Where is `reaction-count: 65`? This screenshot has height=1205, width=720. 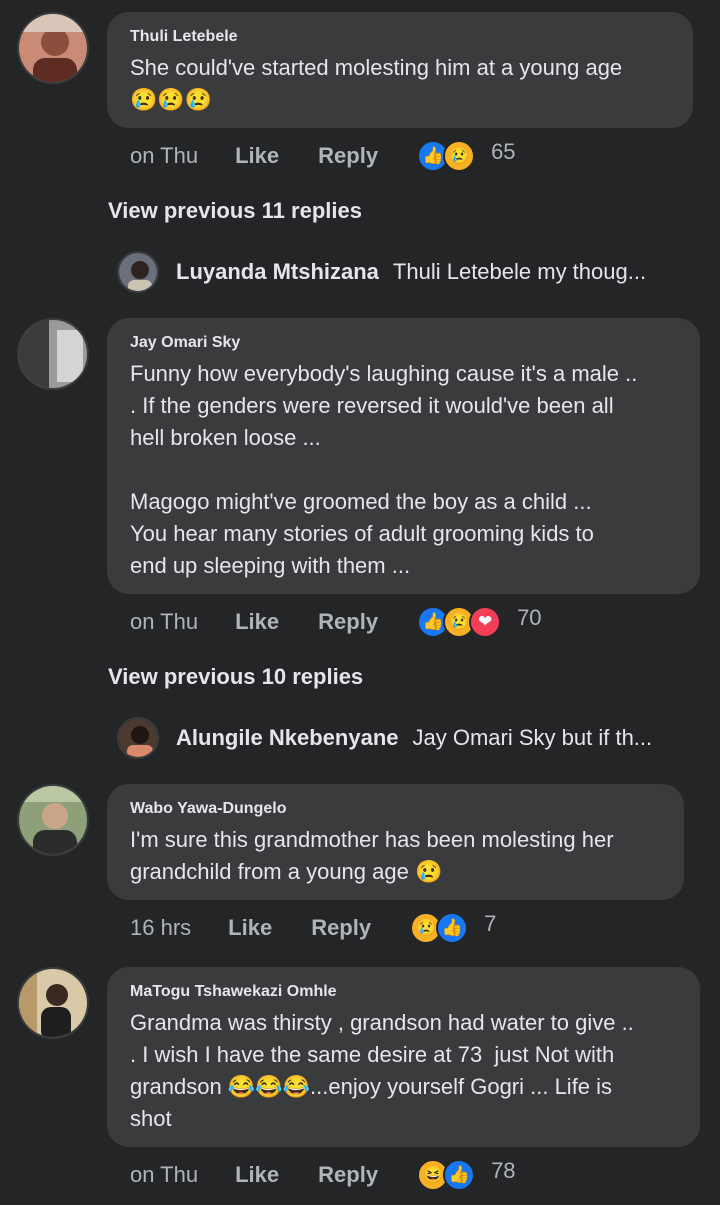 reaction-count: 65 is located at coordinates (503, 151).